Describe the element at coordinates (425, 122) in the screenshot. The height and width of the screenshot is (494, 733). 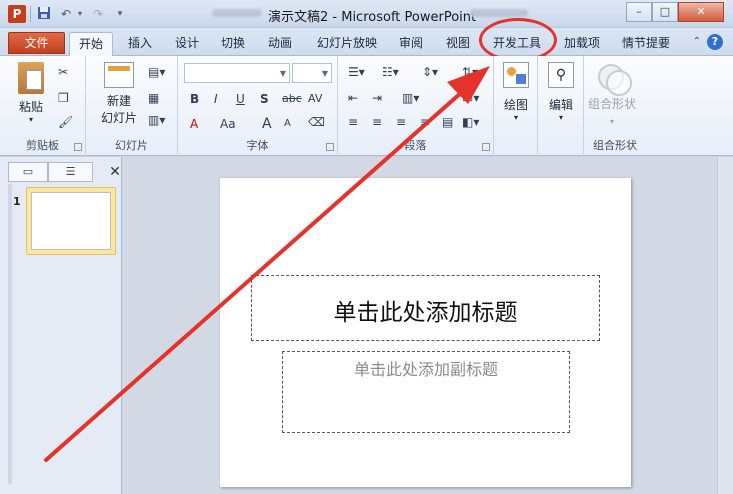
I see `justify-icon: ≡` at that location.